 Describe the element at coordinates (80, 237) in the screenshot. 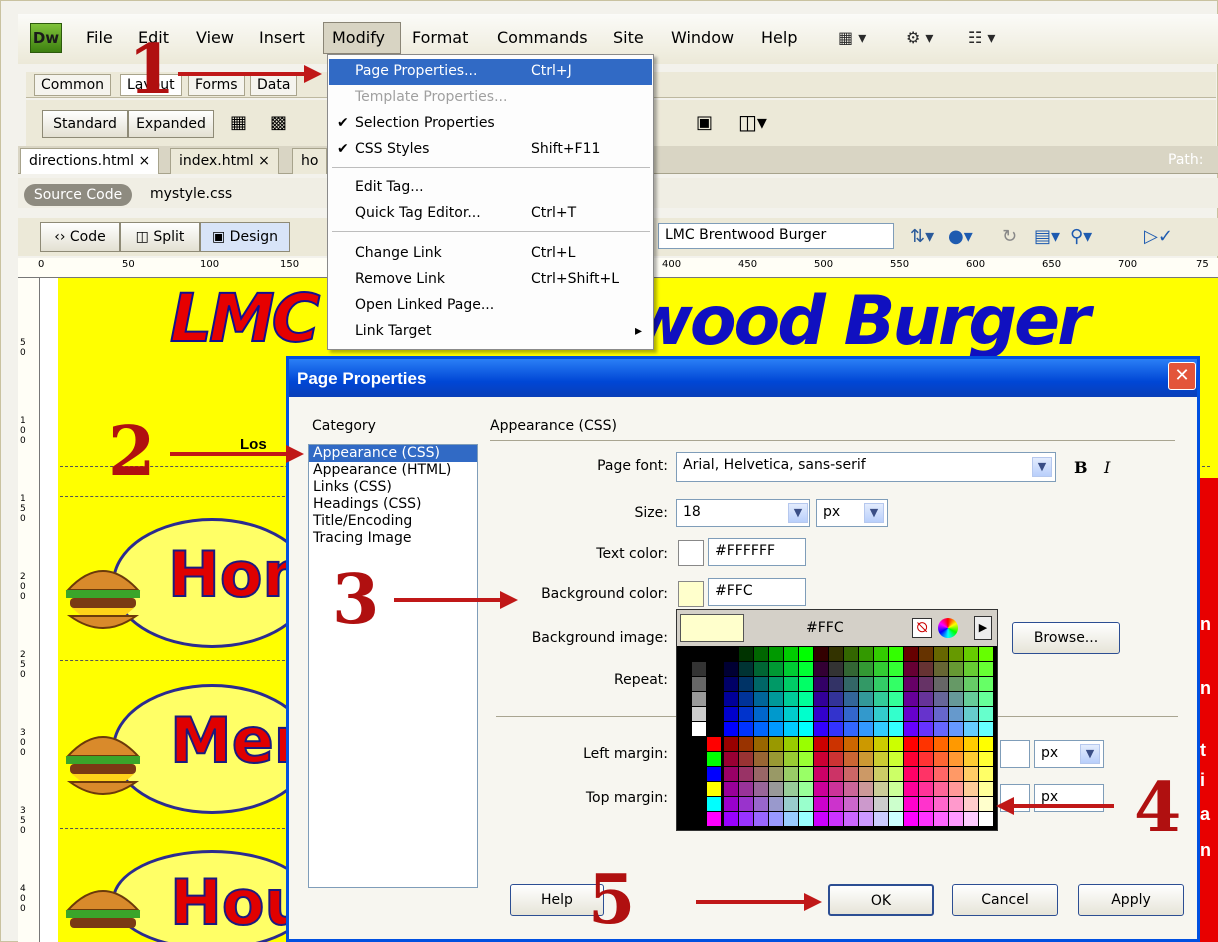

I see `code-view-button: ‹› Code` at that location.